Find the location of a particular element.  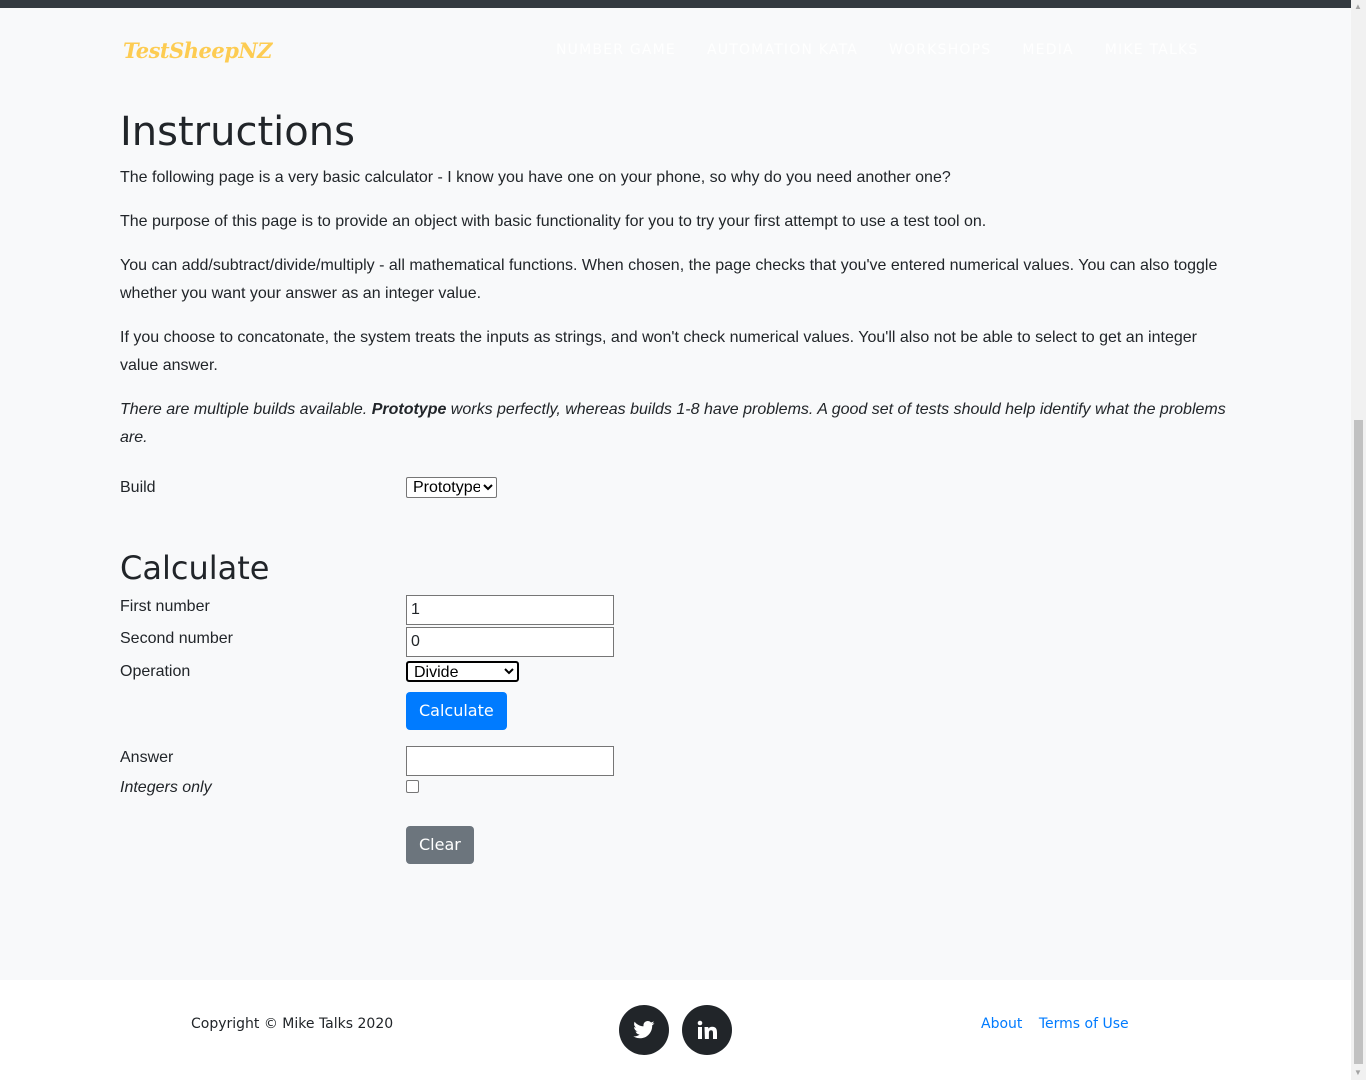

calculate-button: Calculate is located at coordinates (456, 711).